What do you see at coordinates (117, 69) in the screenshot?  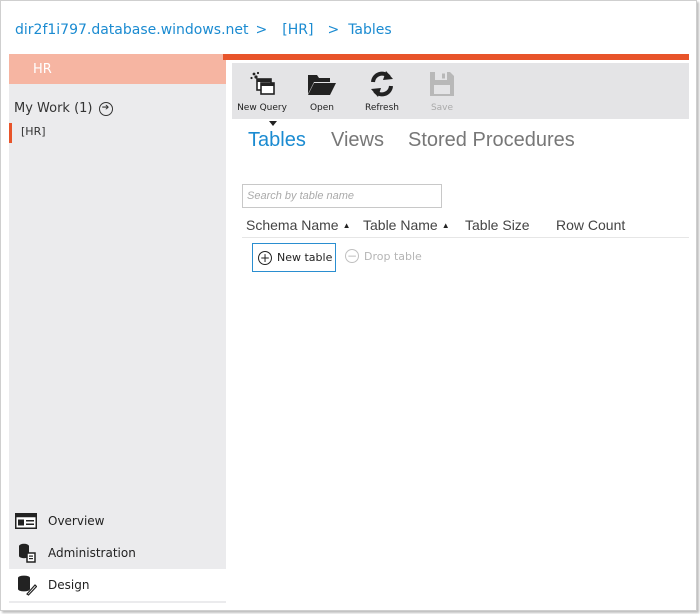 I see `database-header: HR` at bounding box center [117, 69].